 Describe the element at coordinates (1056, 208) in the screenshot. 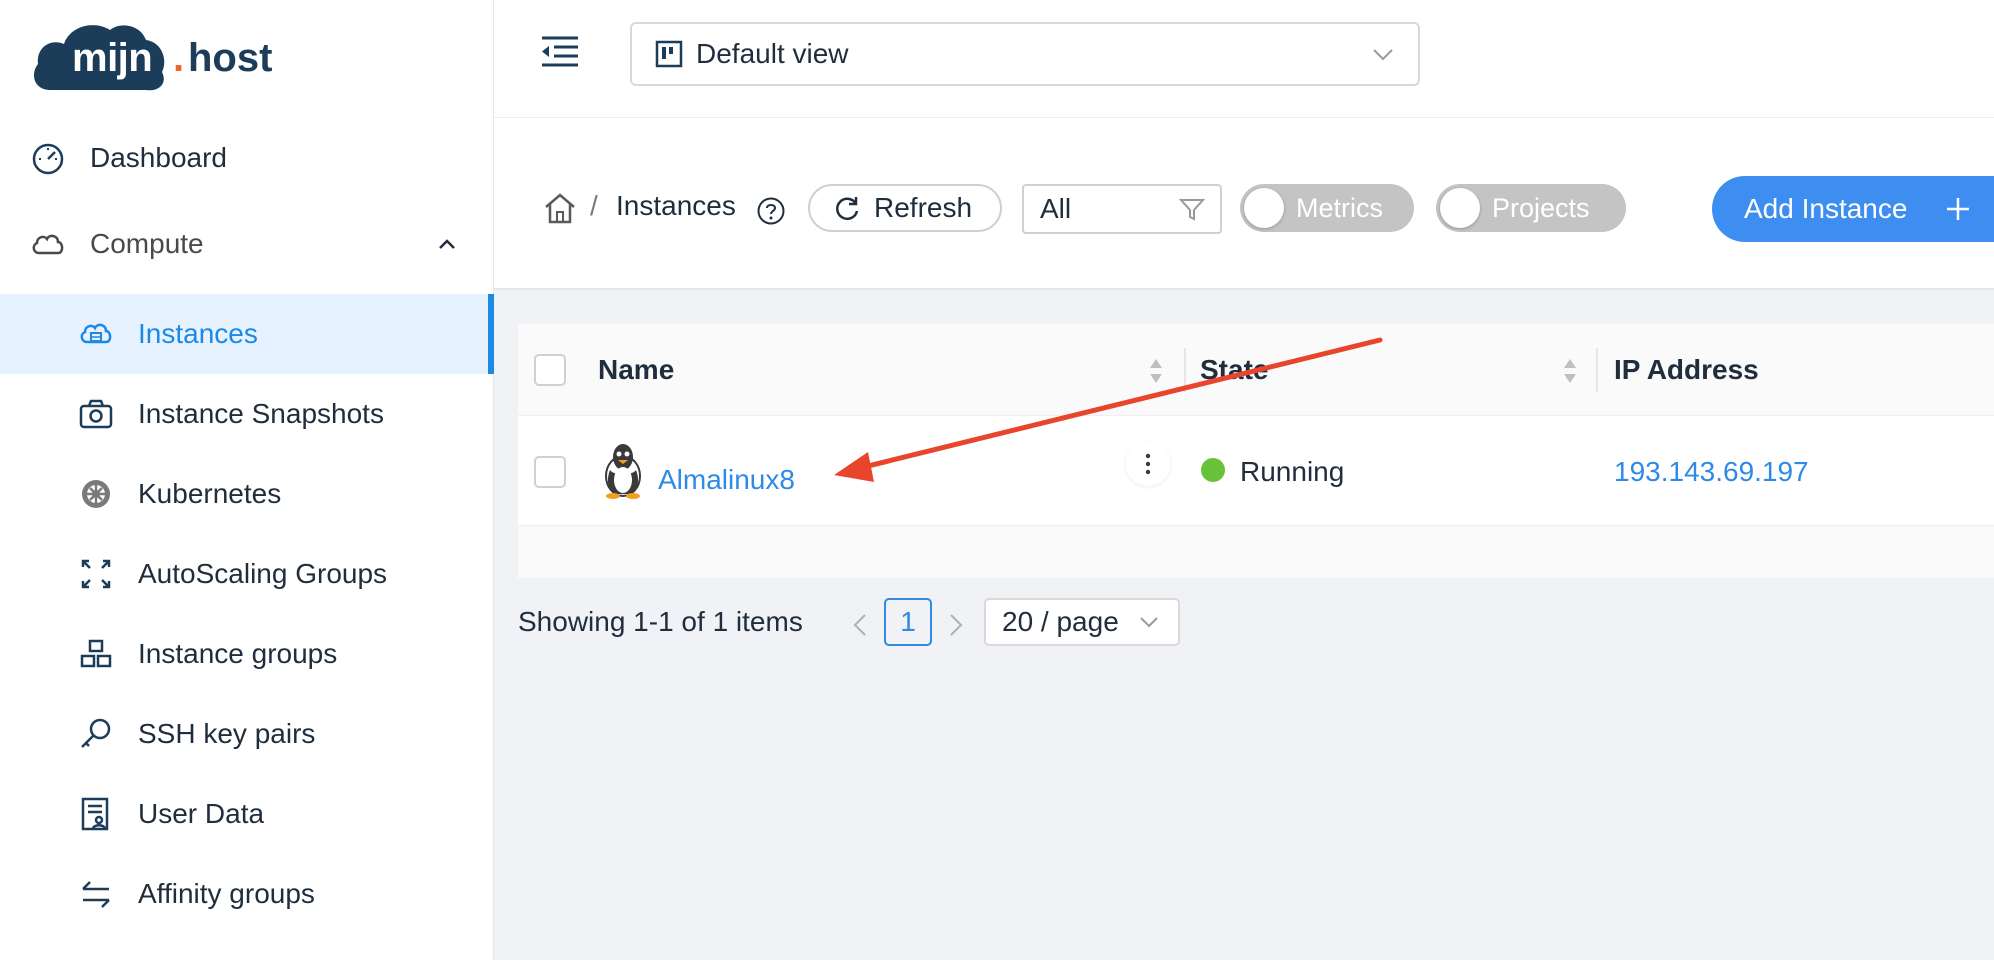

I see `filter-value: All` at that location.